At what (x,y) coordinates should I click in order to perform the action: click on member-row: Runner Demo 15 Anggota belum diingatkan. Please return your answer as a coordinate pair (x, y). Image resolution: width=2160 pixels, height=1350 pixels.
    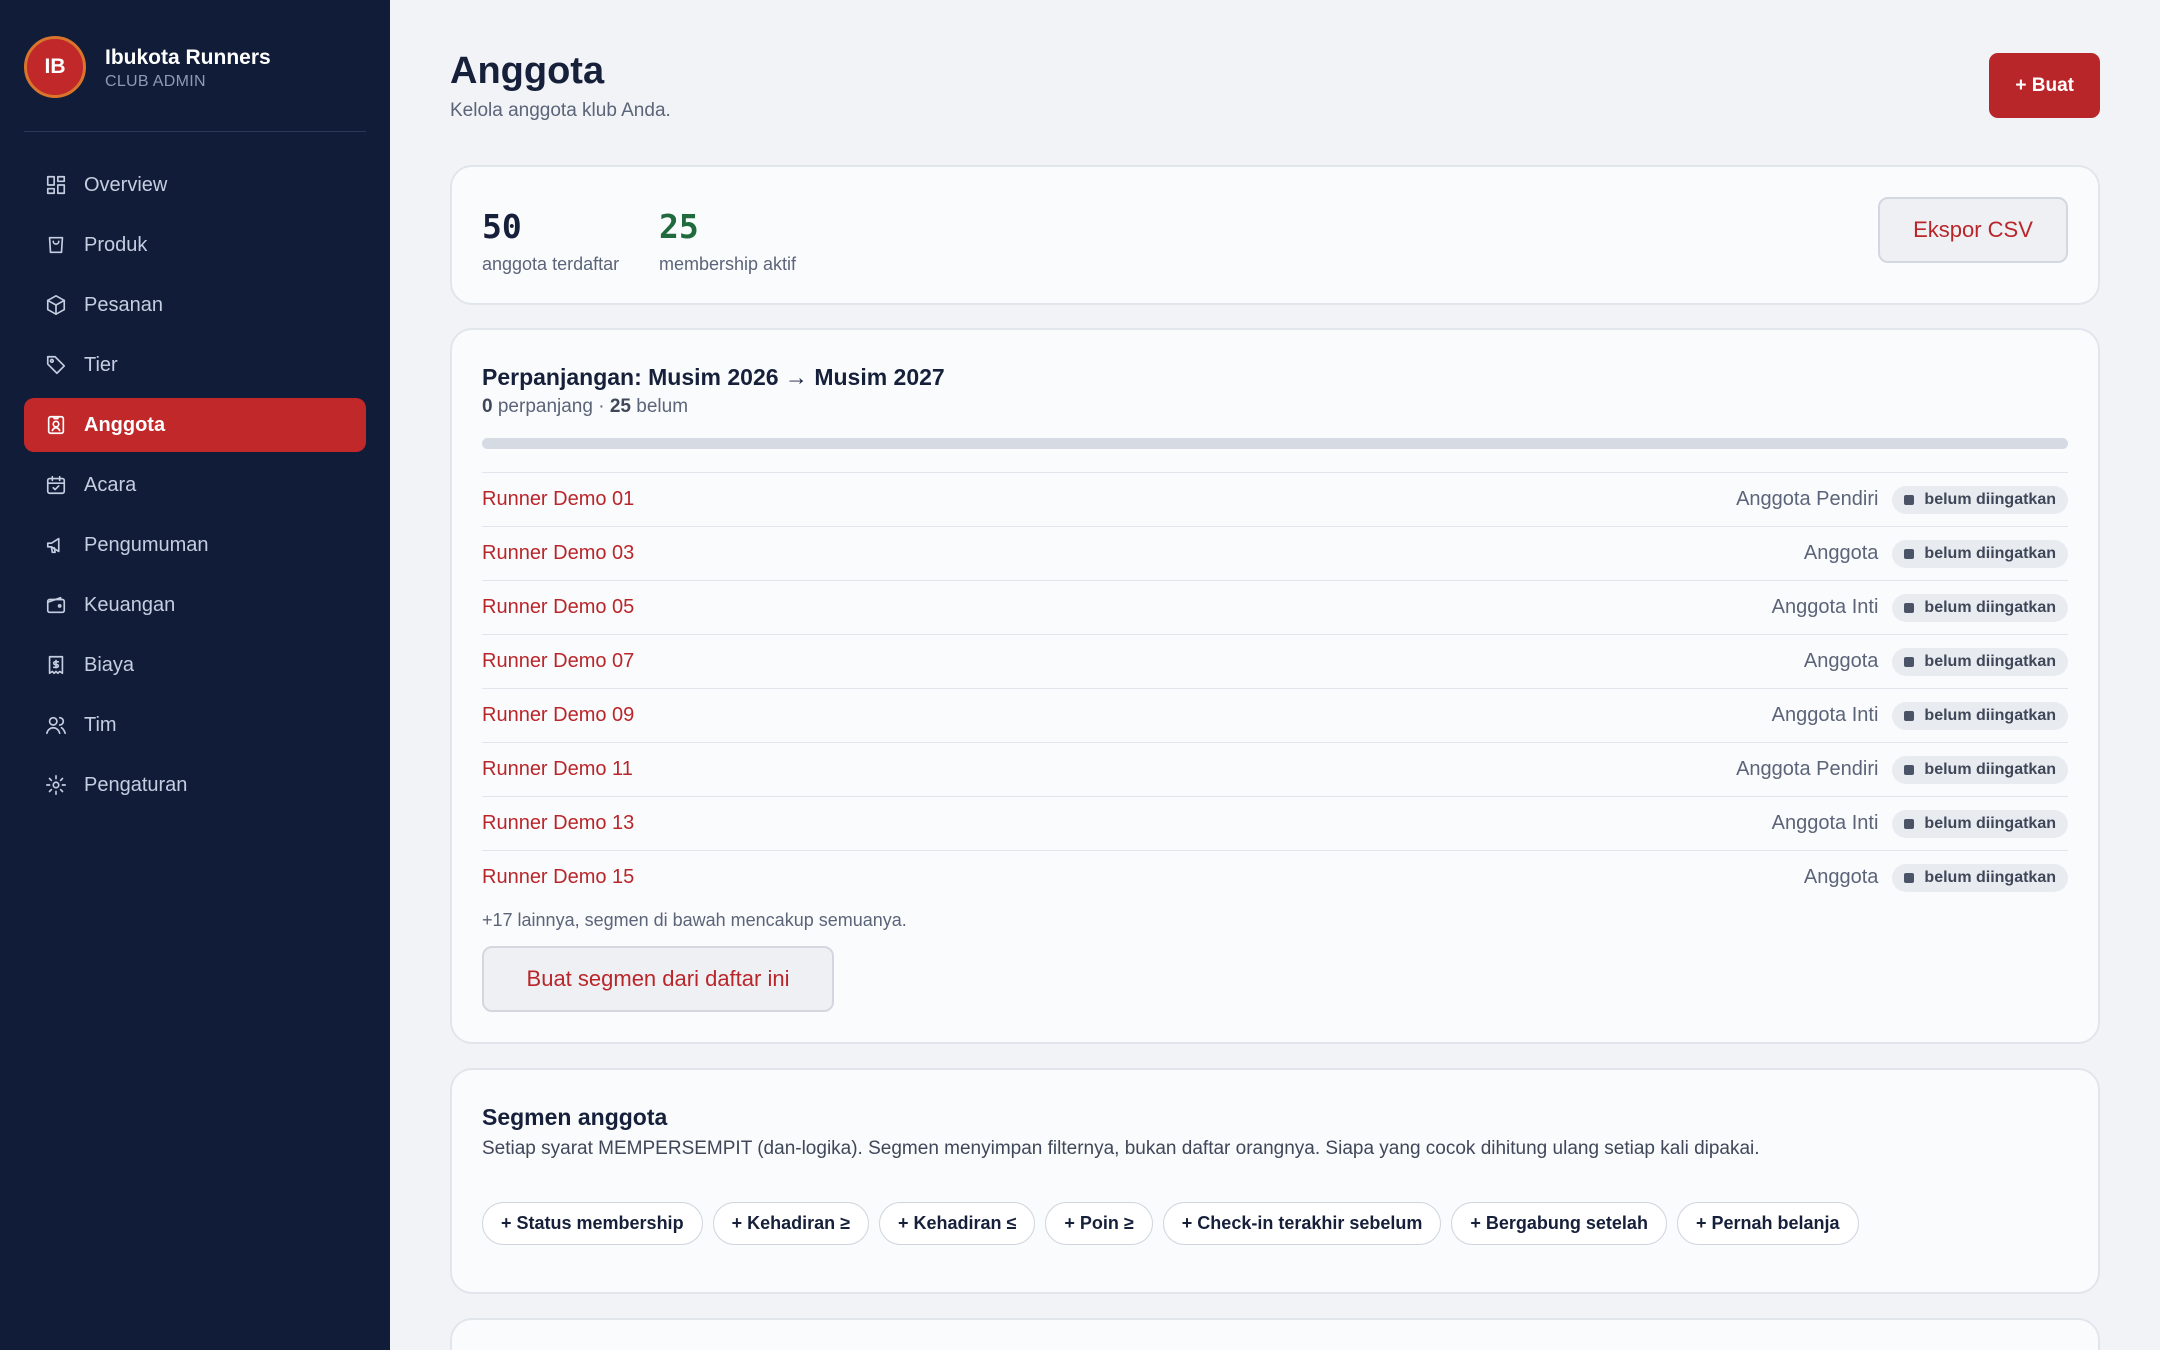
    Looking at the image, I should click on (1275, 877).